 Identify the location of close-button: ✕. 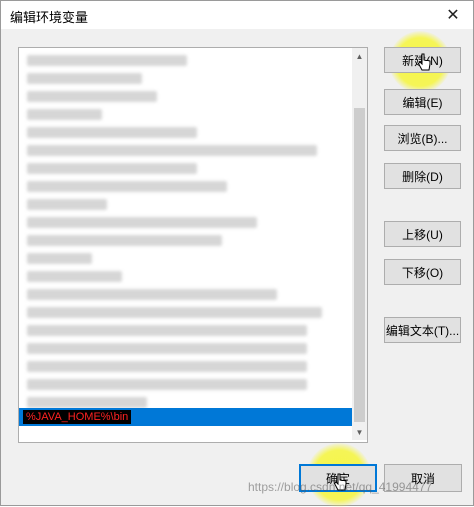
(453, 15).